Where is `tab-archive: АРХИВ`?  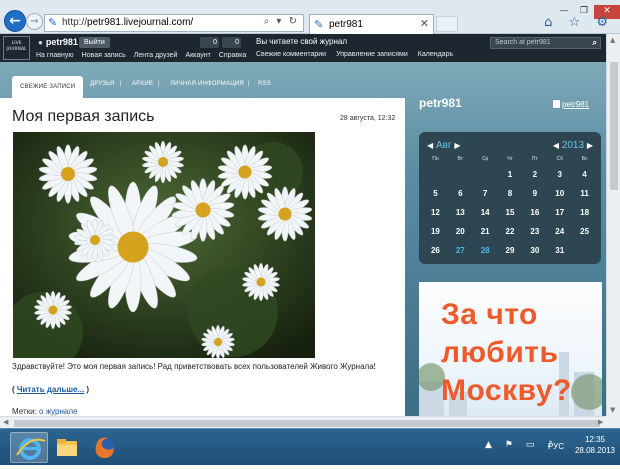 tab-archive: АРХИВ is located at coordinates (142, 84).